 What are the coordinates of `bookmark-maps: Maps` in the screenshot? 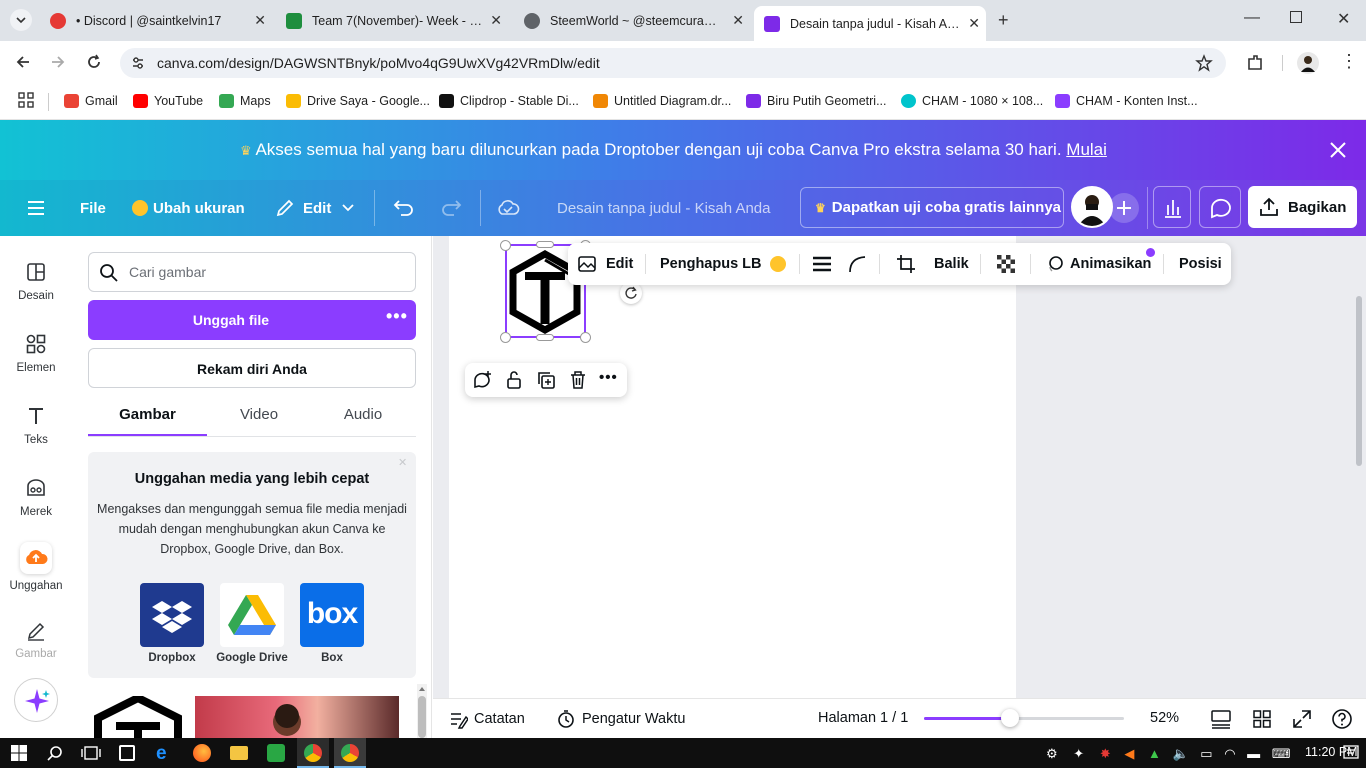 It's located at (245, 101).